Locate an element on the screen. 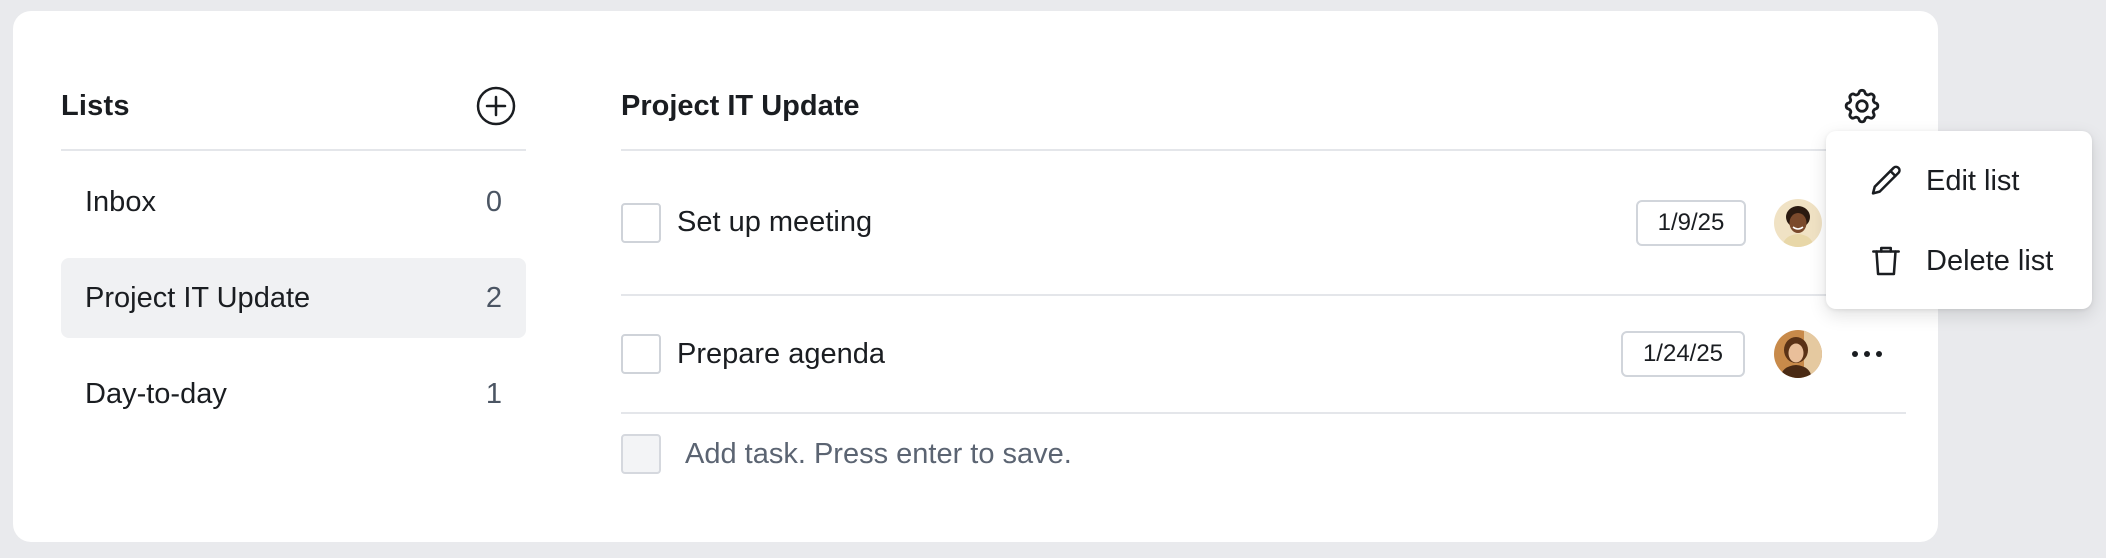 Image resolution: width=2106 pixels, height=558 pixels. plus-circle-icon is located at coordinates (496, 106).